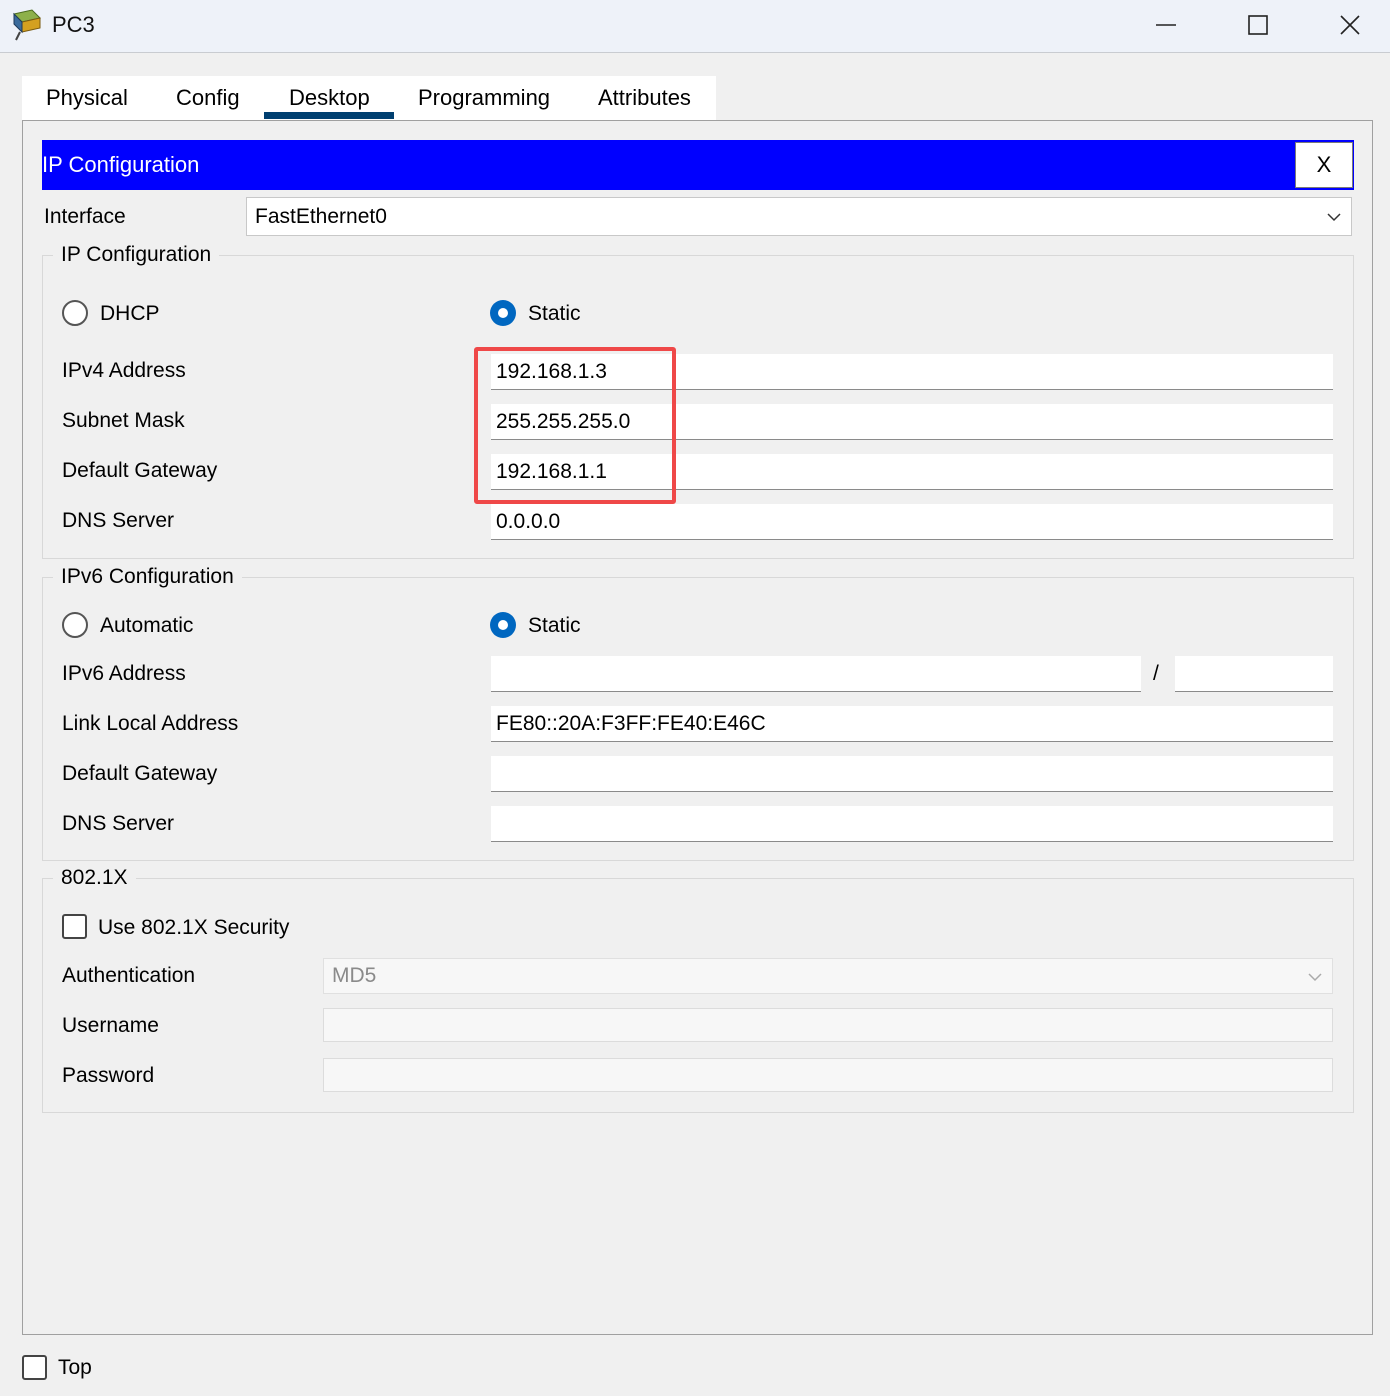 This screenshot has width=1390, height=1396. Describe the element at coordinates (321, 216) in the screenshot. I see `interface-value: FastEthernet0` at that location.